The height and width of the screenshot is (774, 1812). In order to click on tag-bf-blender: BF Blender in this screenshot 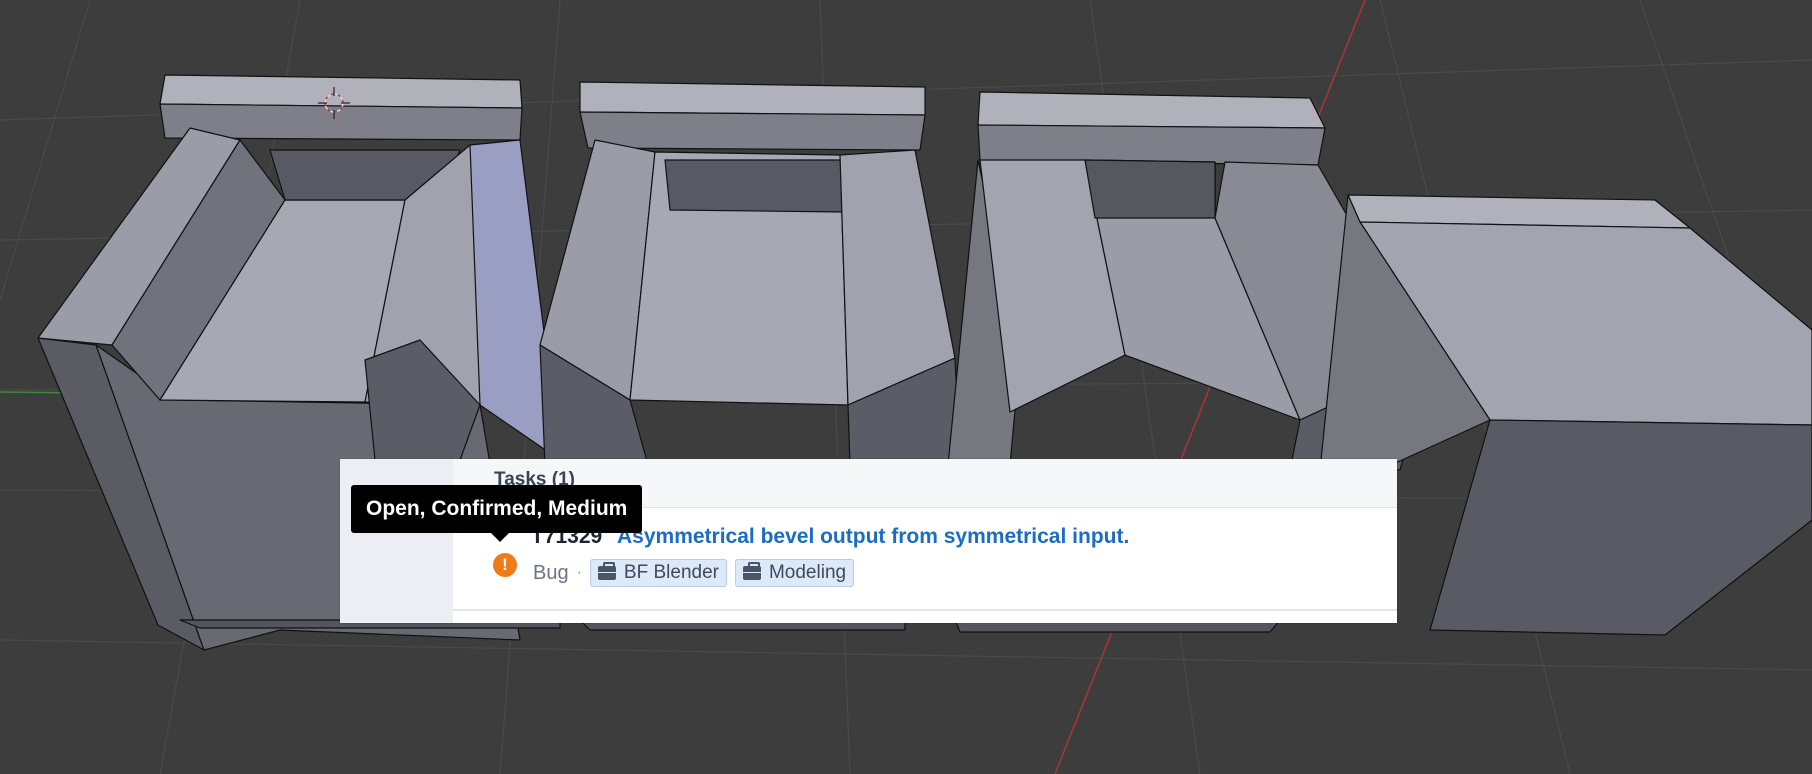, I will do `click(658, 573)`.